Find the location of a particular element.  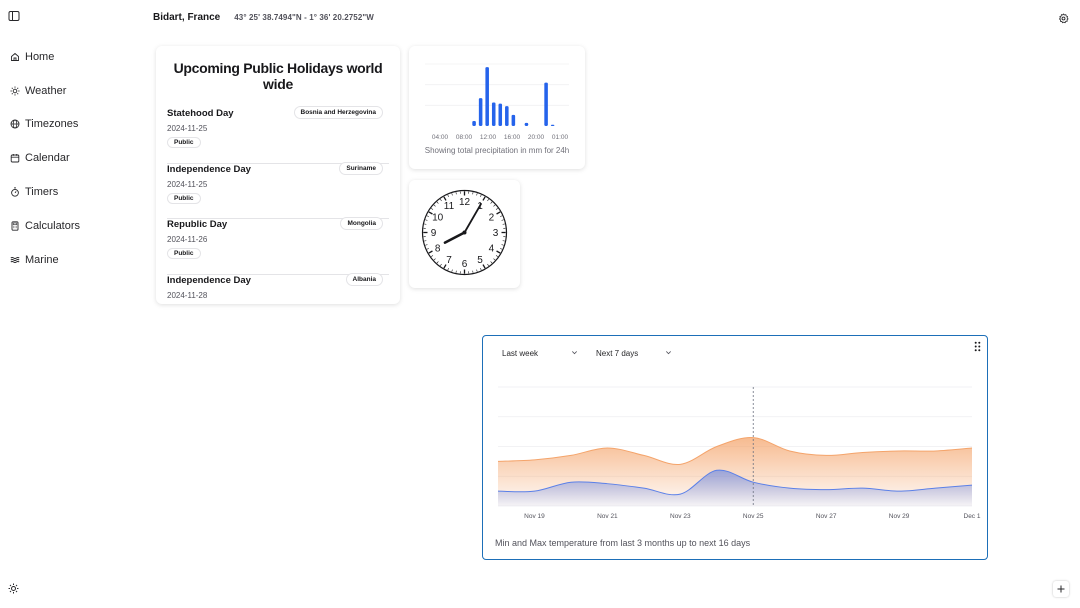

sidebar-toggle-icon is located at coordinates (14, 16).